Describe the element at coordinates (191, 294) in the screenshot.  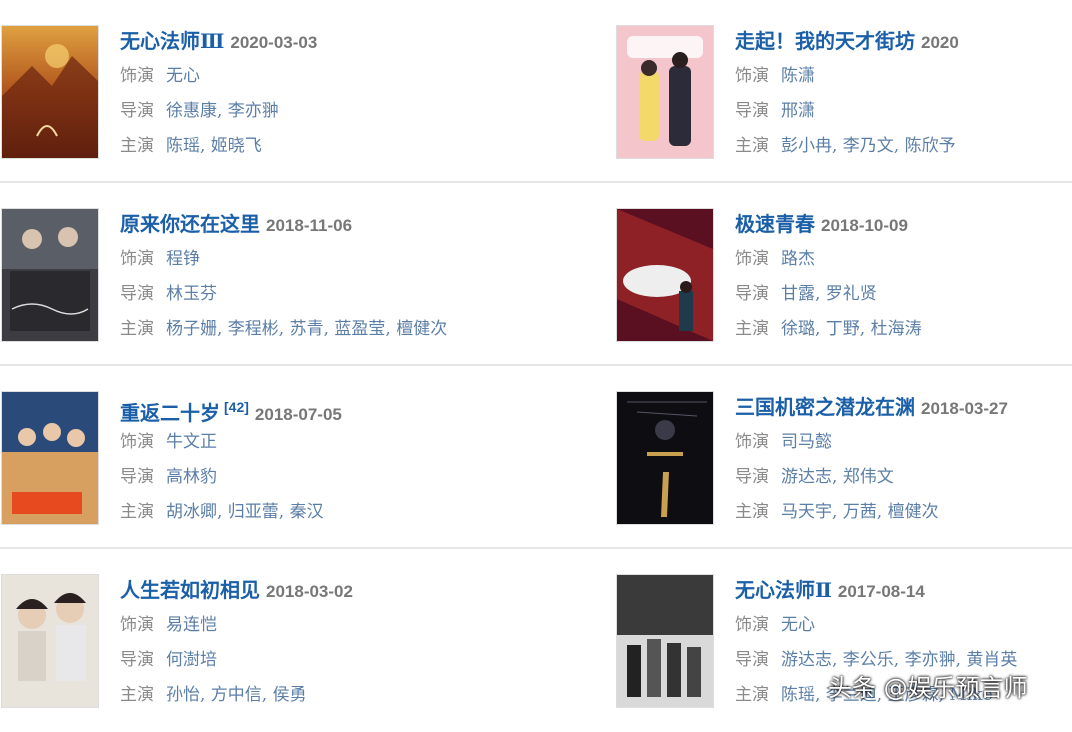
I see `director-value: 林玉芬` at that location.